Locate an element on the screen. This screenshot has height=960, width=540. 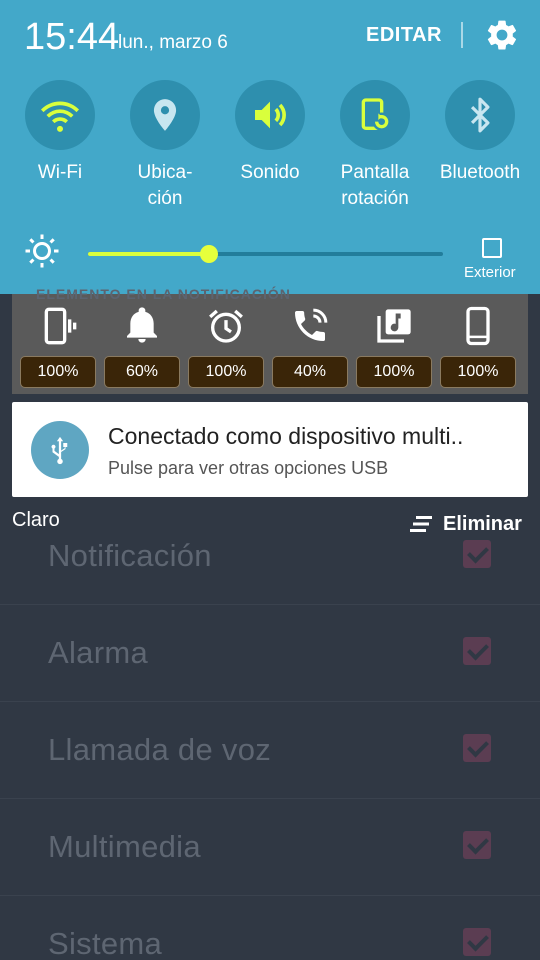
music-library-icon is located at coordinates (394, 326).